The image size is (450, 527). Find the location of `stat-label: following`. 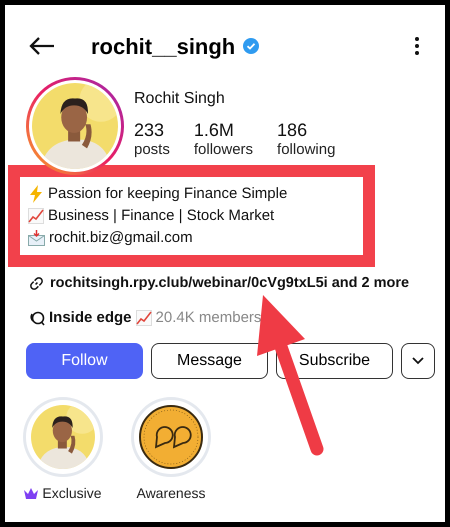

stat-label: following is located at coordinates (306, 150).